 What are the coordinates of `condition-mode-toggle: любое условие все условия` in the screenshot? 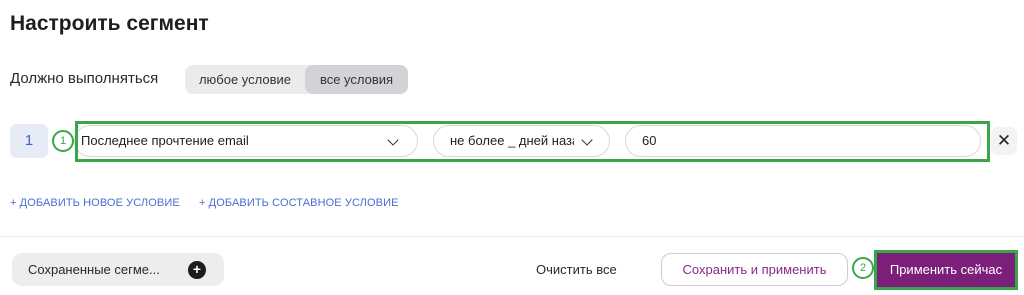 It's located at (296, 79).